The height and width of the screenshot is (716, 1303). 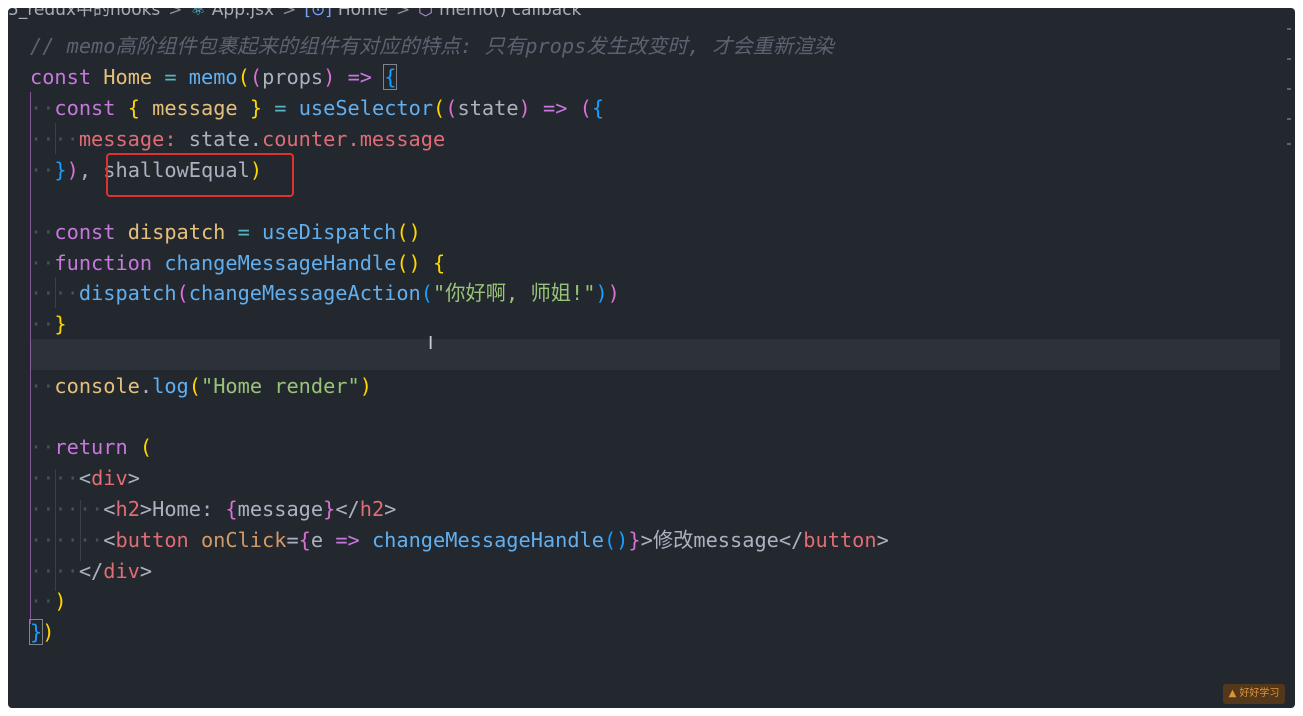 I want to click on keyword-return: return, so click(x=91, y=447).